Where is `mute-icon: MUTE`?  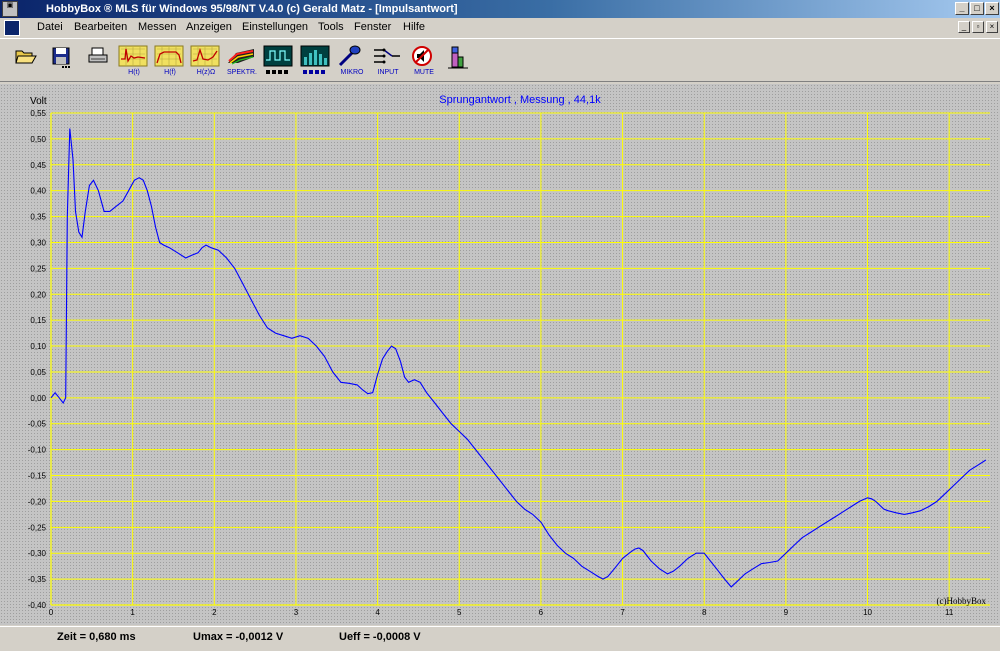 mute-icon: MUTE is located at coordinates (424, 62).